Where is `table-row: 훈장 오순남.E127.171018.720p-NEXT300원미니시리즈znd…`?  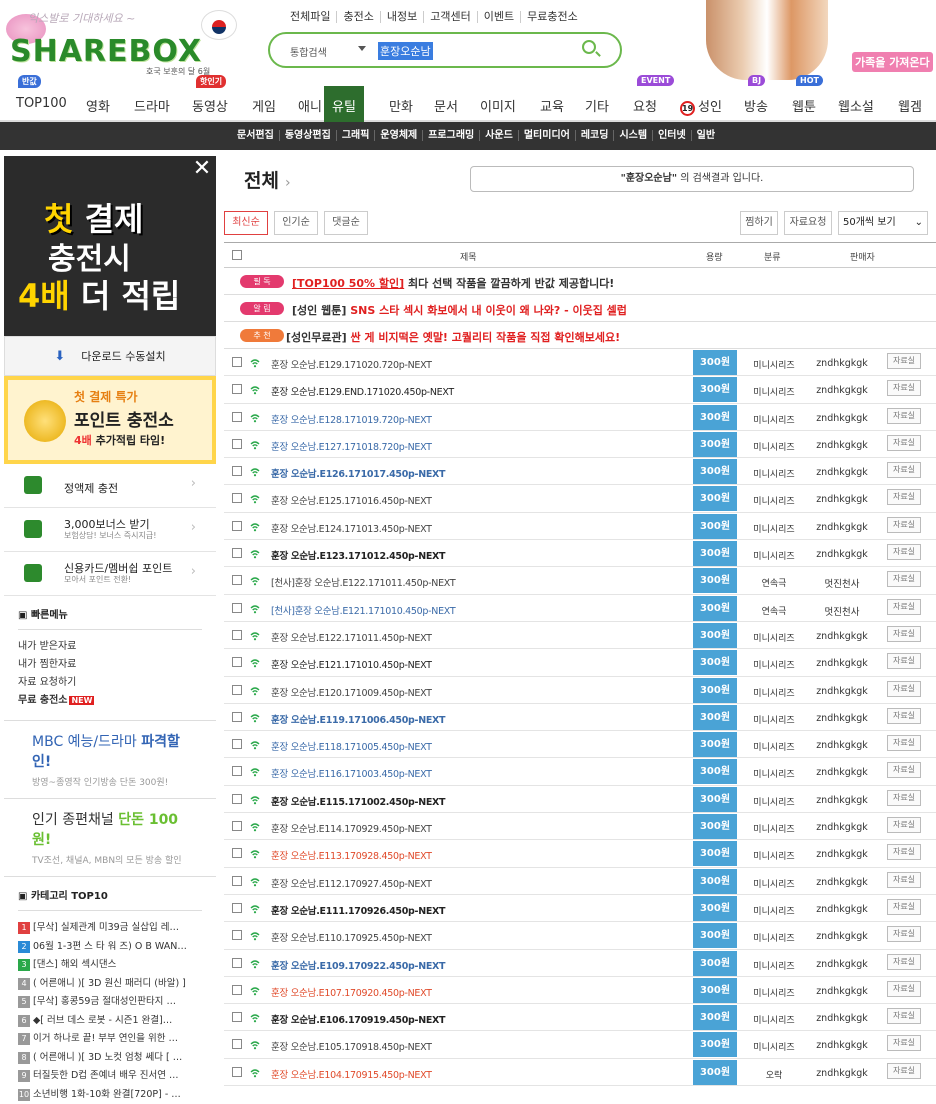 table-row: 훈장 오순남.E127.171018.720p-NEXT300원미니시리즈znd… is located at coordinates (580, 444).